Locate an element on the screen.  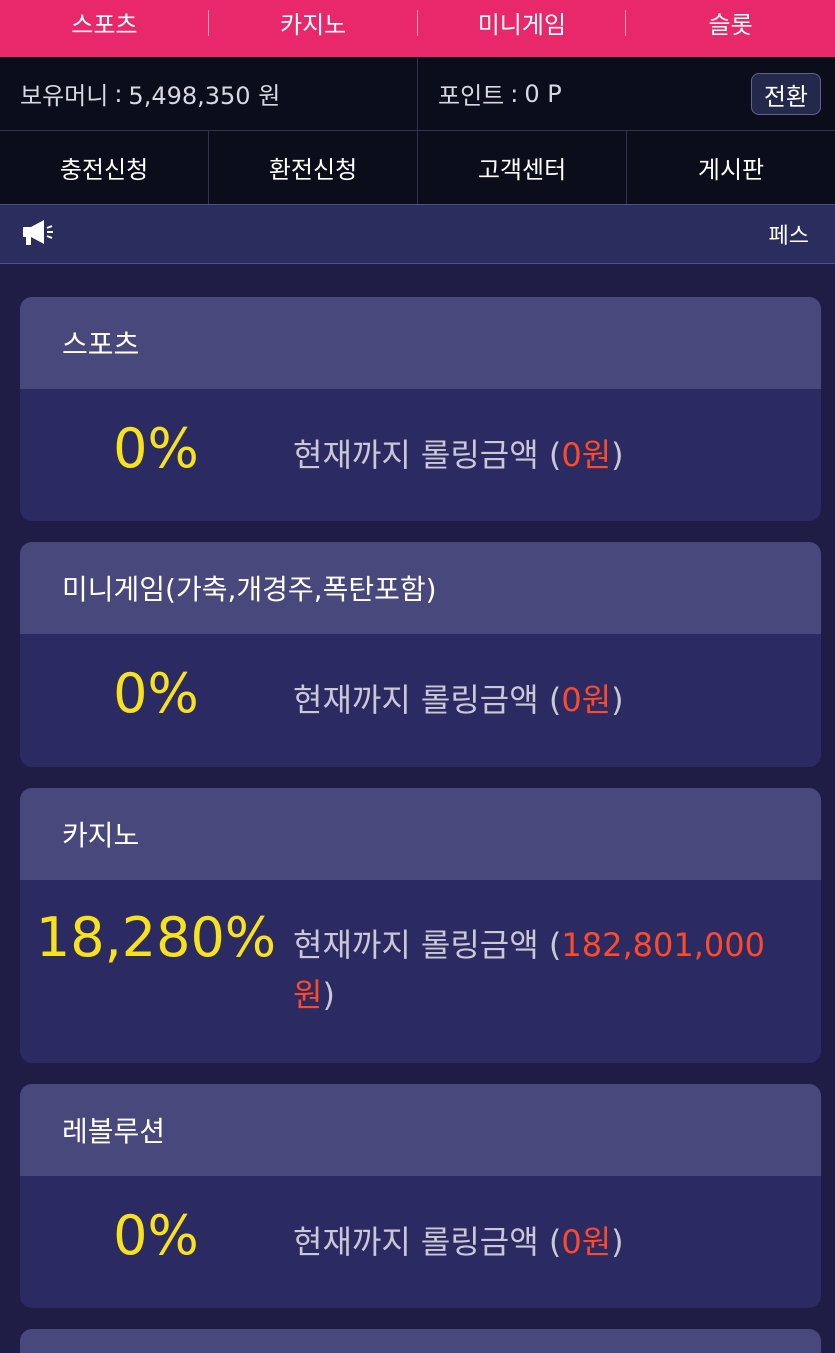
rolling-card-partial is located at coordinates (420, 1341).